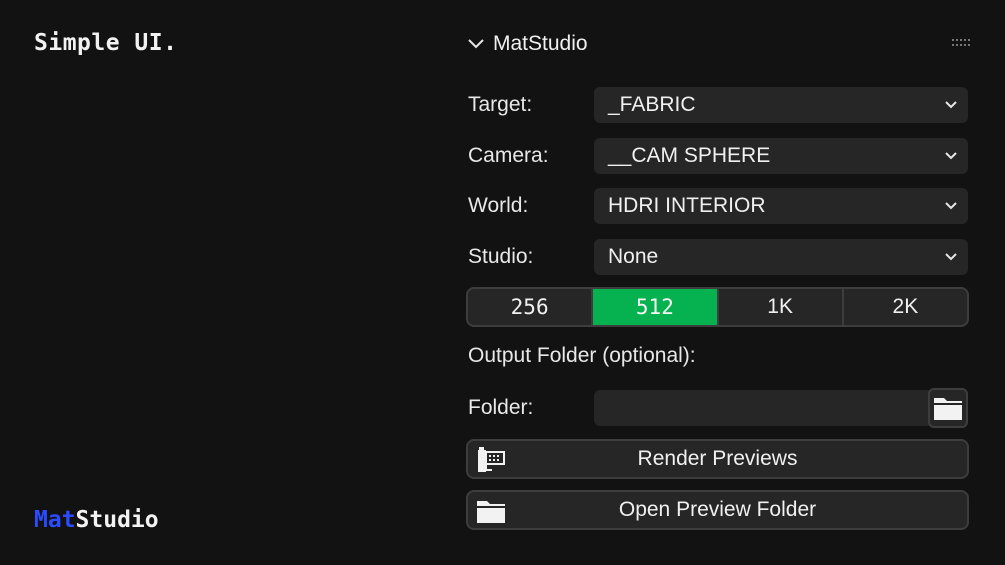 This screenshot has width=1005, height=565. I want to click on target-select: _FABRIC, so click(781, 105).